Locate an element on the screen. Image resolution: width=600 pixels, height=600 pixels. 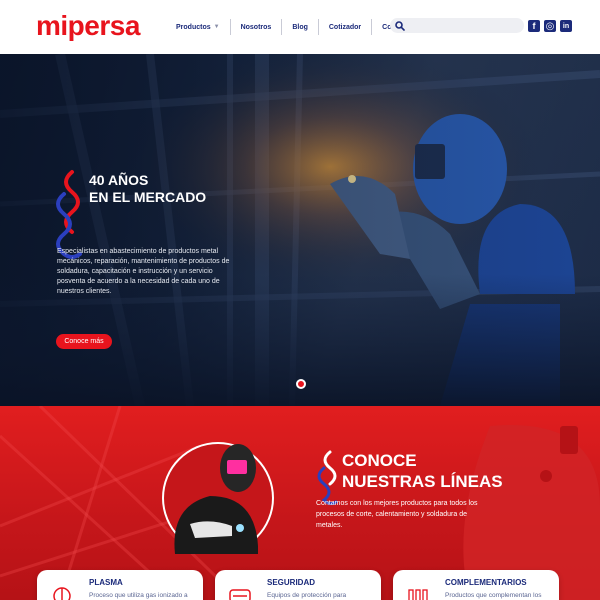
card-title: PLASMA is located at coordinates (106, 582).